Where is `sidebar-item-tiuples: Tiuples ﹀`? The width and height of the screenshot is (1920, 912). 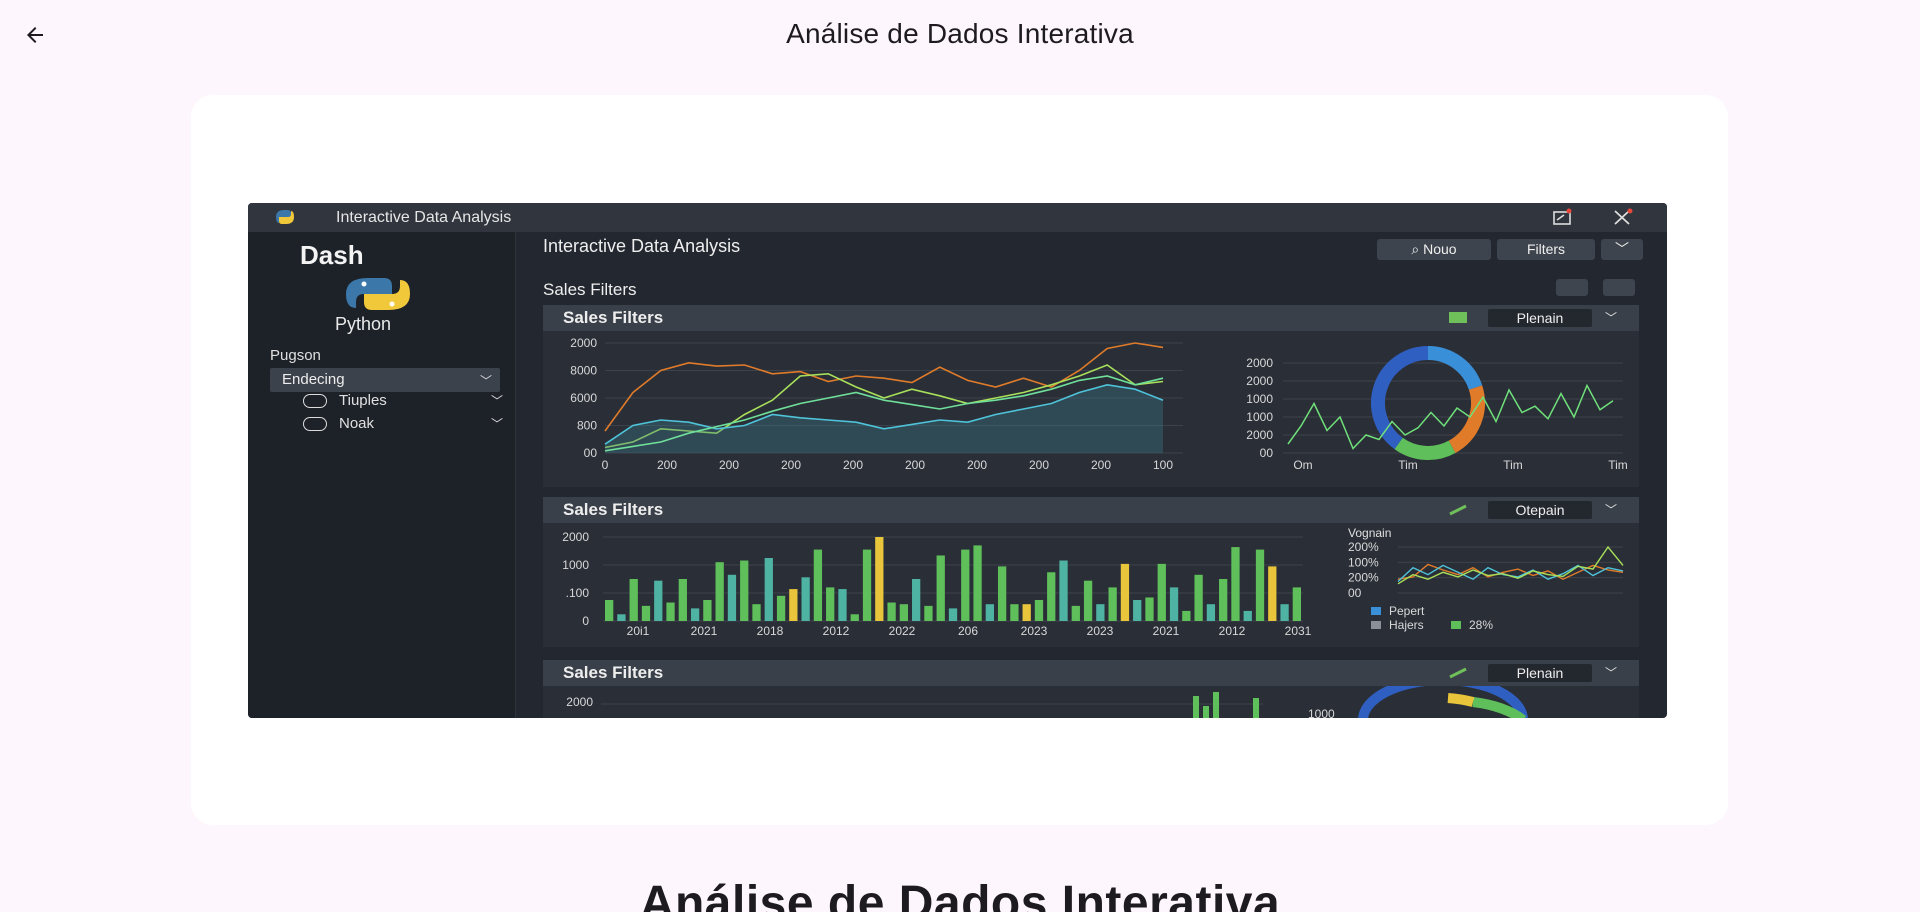 sidebar-item-tiuples: Tiuples ﹀ is located at coordinates (403, 402).